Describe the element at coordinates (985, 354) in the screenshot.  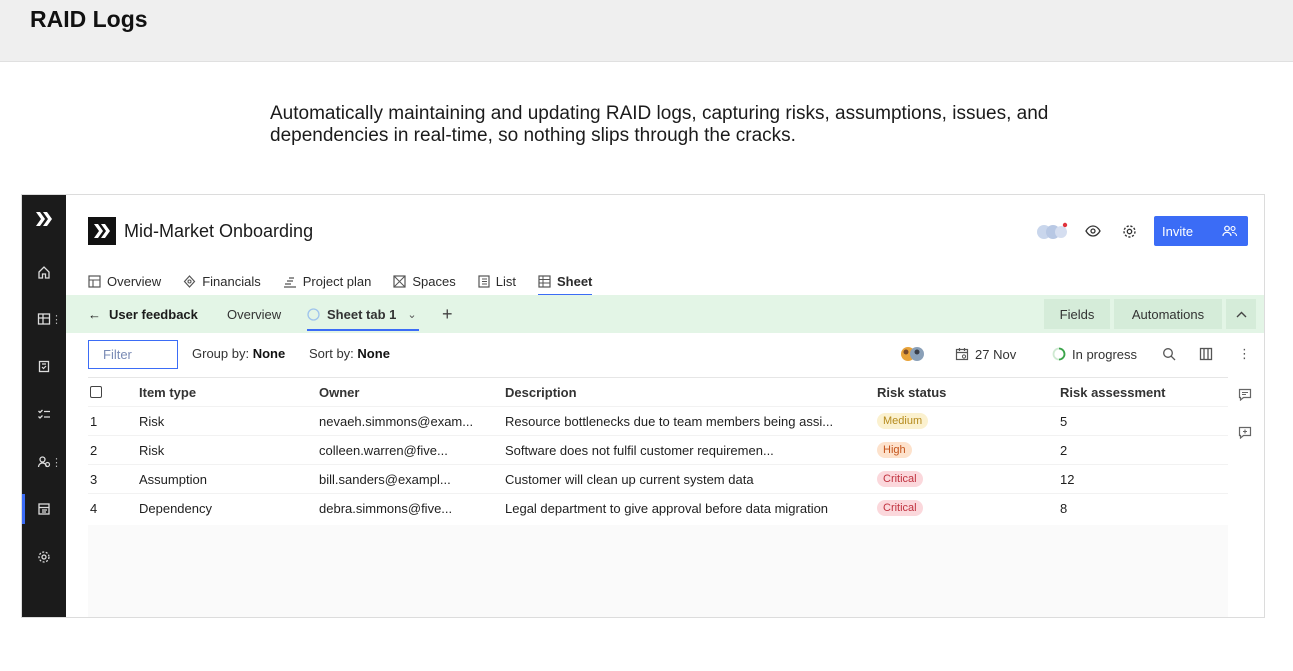
I see `due-date: 27 Nov` at that location.